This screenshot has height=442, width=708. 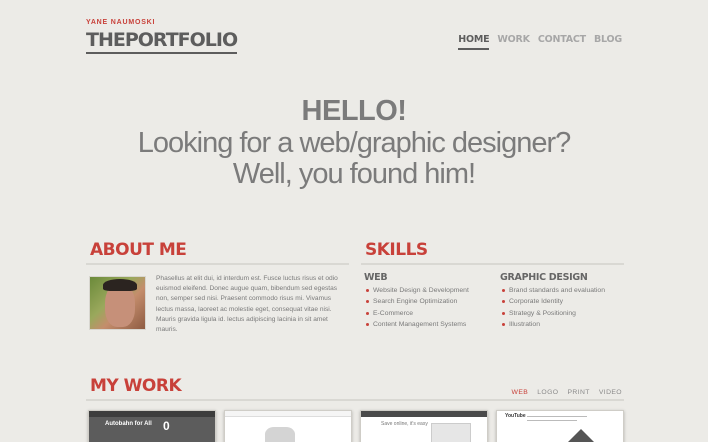 I want to click on avatar, so click(x=117, y=303).